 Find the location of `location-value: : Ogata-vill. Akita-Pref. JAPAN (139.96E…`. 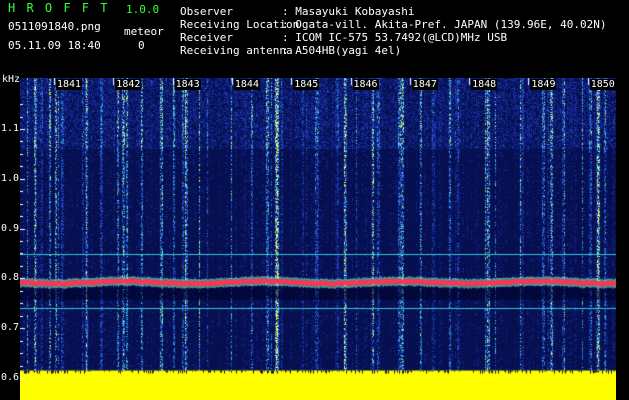

location-value: : Ogata-vill. Akita-Pref. JAPAN (139.96E… is located at coordinates (444, 24).